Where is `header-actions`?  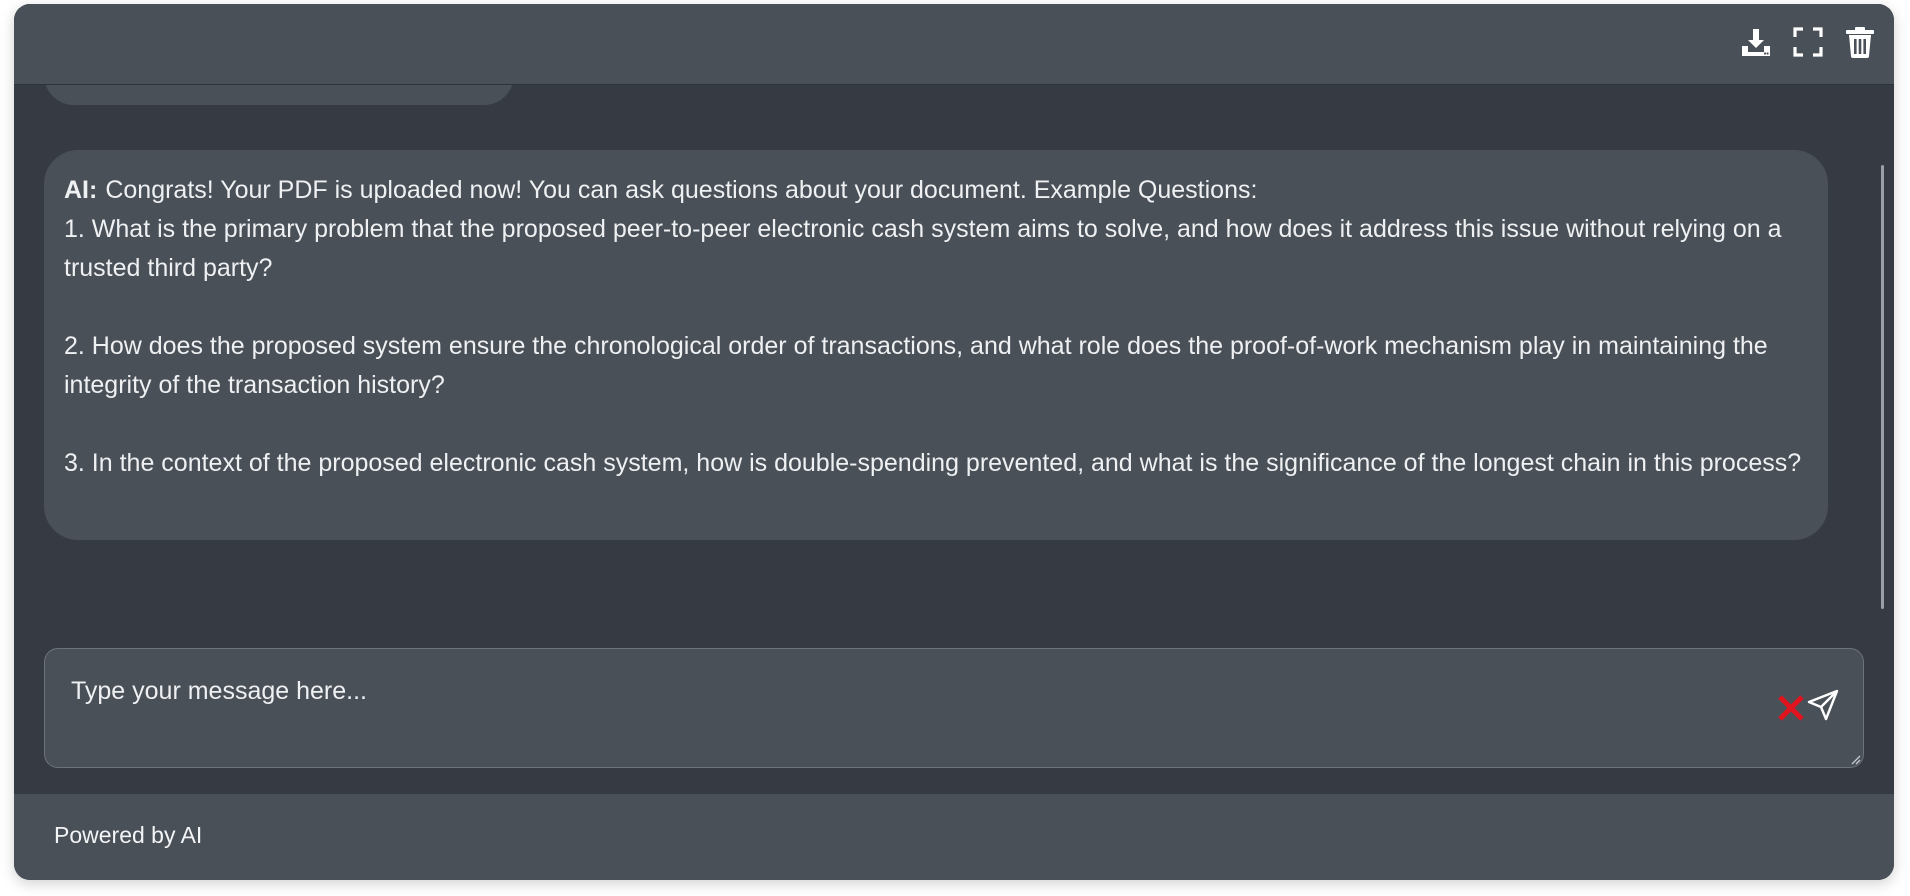 header-actions is located at coordinates (1808, 42).